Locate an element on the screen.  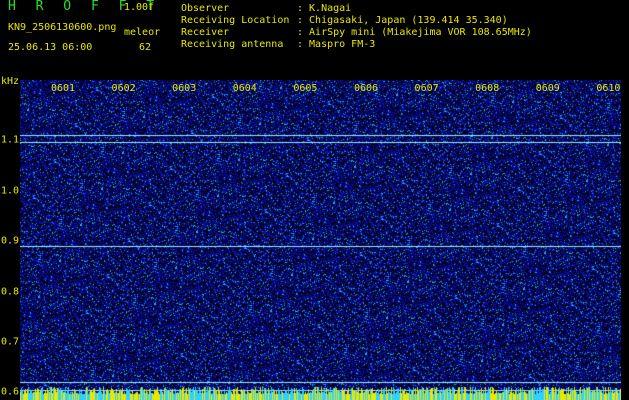
y-tick-label: 0.9 is located at coordinates (10, 241).